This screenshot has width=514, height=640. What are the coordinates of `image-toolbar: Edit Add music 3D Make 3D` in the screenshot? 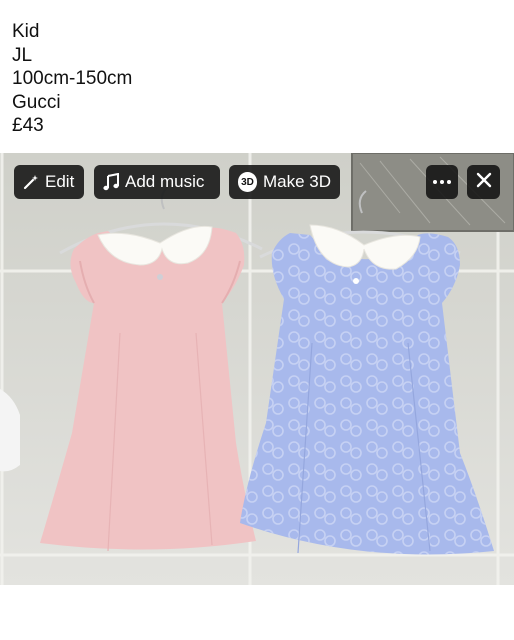 It's located at (257, 182).